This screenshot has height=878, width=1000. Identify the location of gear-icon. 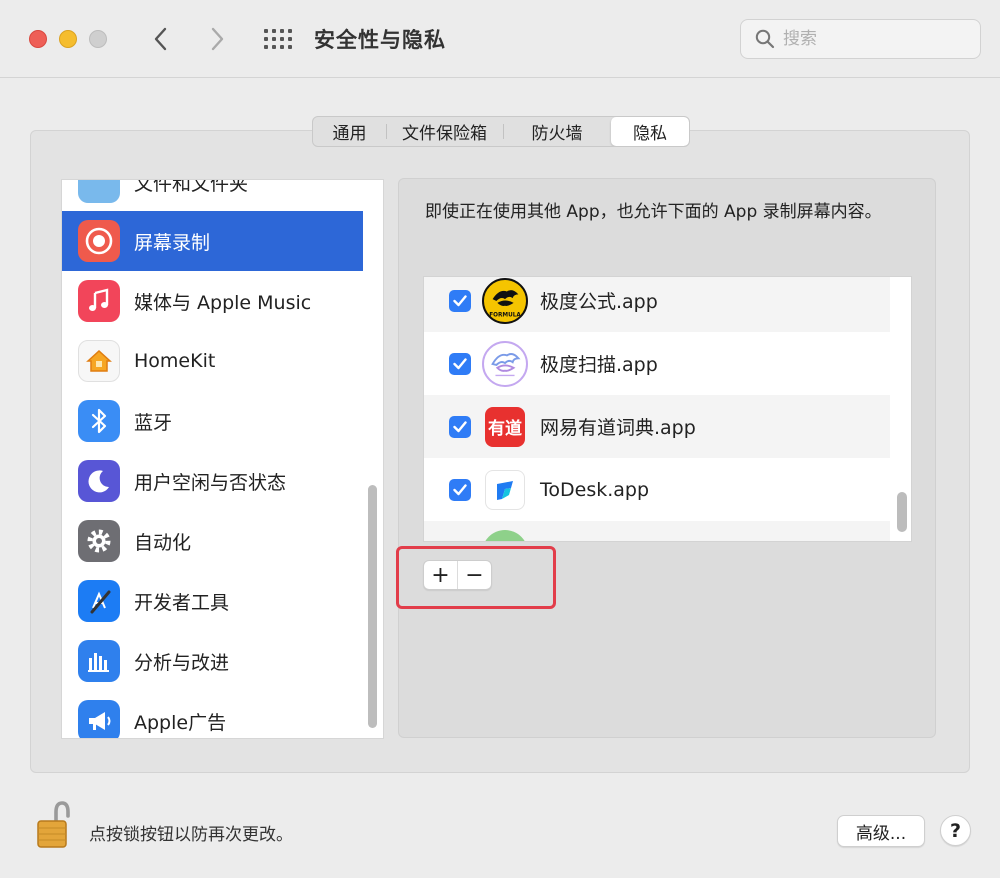
(99, 541).